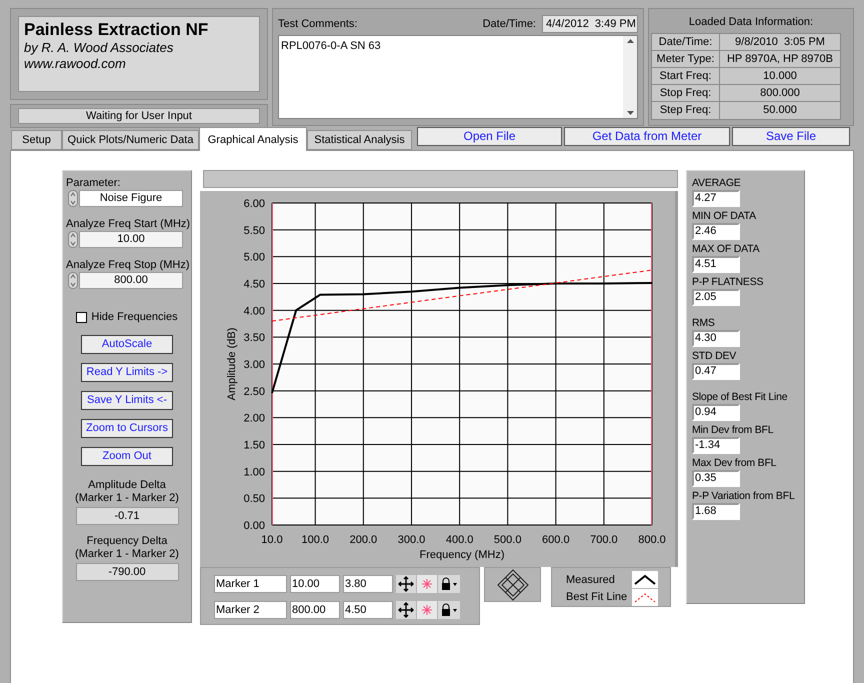 This screenshot has width=864, height=683. What do you see at coordinates (254, 392) in the screenshot?
I see `y-tick-label: 2.50` at bounding box center [254, 392].